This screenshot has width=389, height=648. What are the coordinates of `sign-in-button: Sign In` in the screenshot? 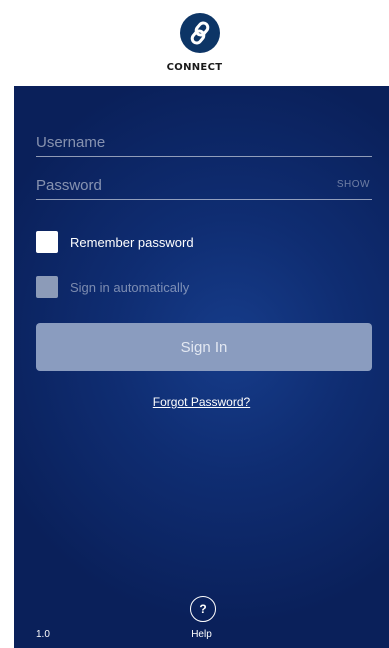 It's located at (204, 347).